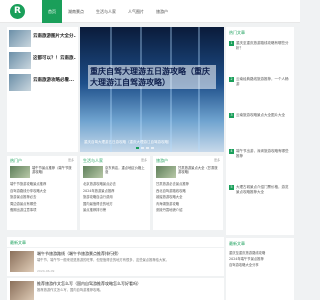 Image resolution: width=320 pixels, height=300 pixels. Describe the element at coordinates (46, 271) in the screenshot. I see `article-date: 2024-06-09` at that location.